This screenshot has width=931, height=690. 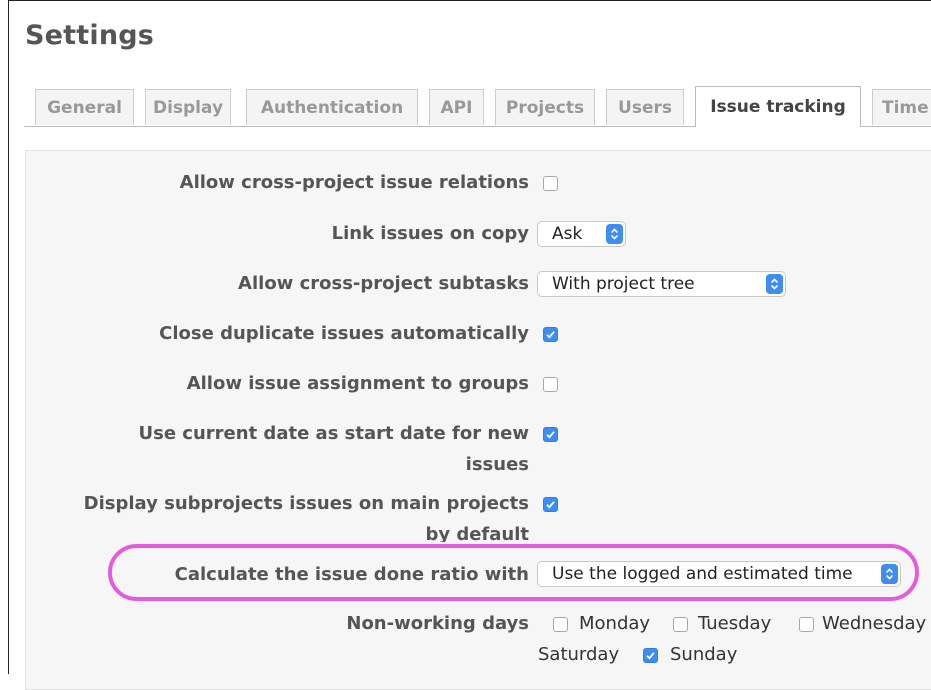 I want to click on day-label-wednesday: Wednesday, so click(x=874, y=623).